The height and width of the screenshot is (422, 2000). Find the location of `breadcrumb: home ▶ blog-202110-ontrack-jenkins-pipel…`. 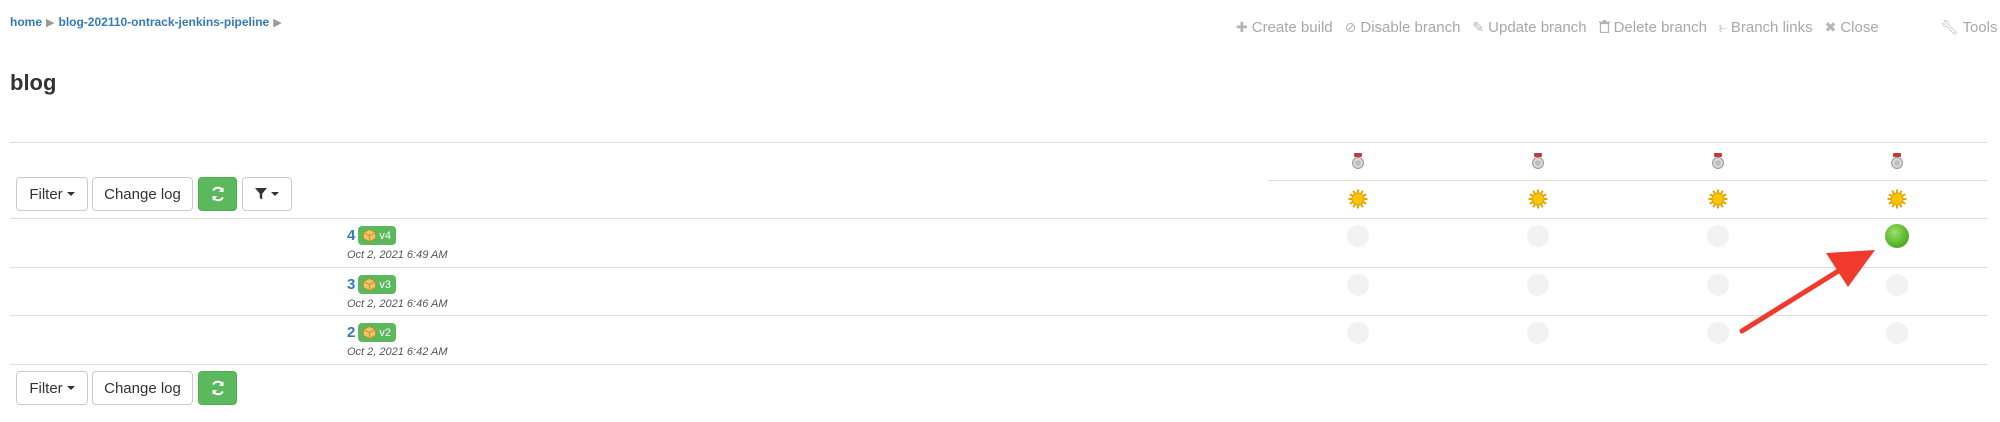

breadcrumb: home ▶ blog-202110-ontrack-jenkins-pipel… is located at coordinates (146, 22).